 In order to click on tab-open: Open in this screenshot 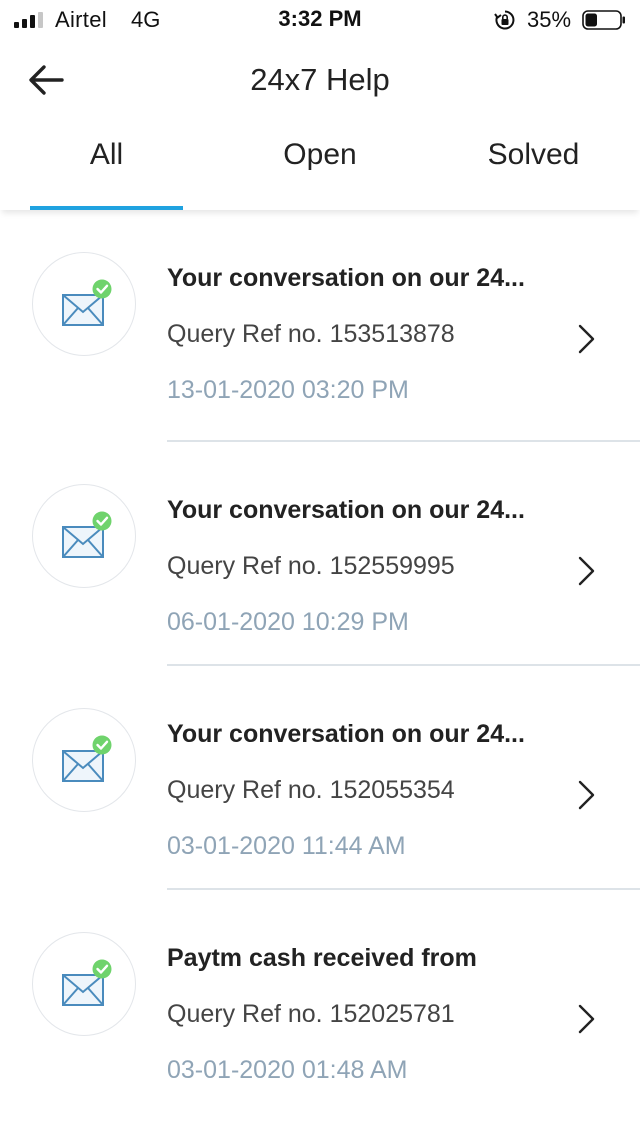, I will do `click(320, 167)`.